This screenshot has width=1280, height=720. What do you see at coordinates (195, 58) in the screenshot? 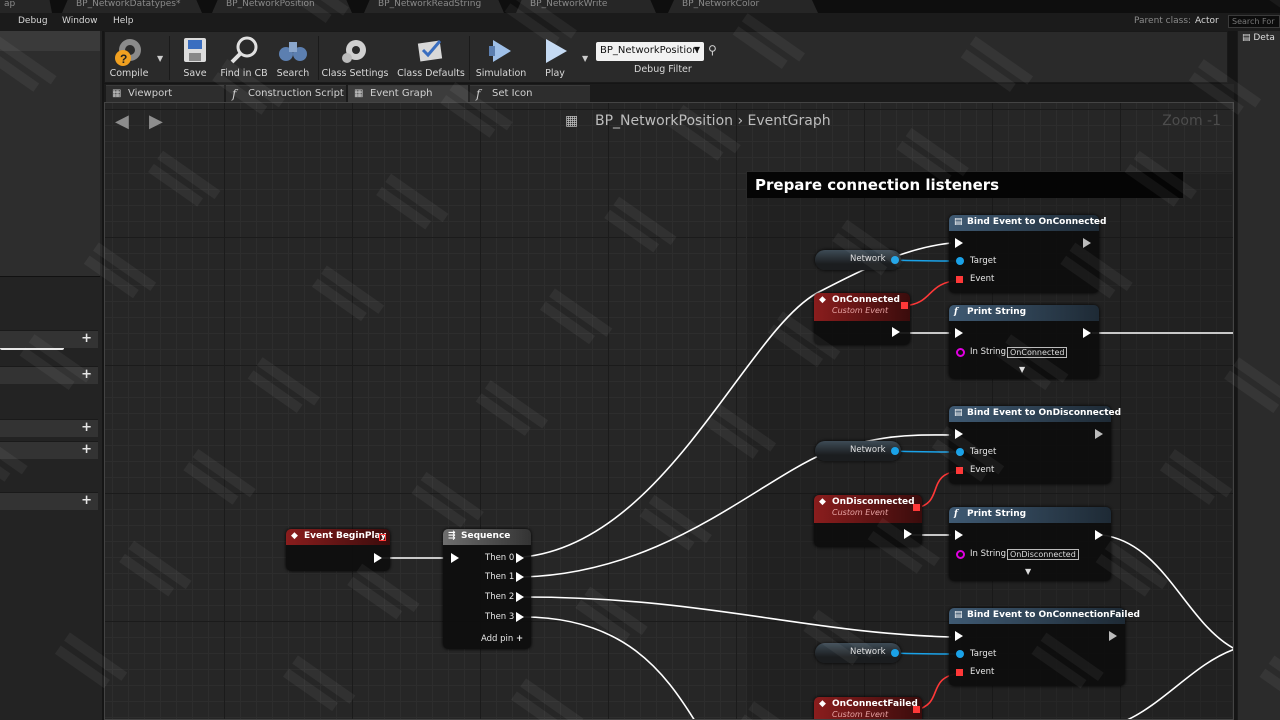
I see `save-button: Save` at bounding box center [195, 58].